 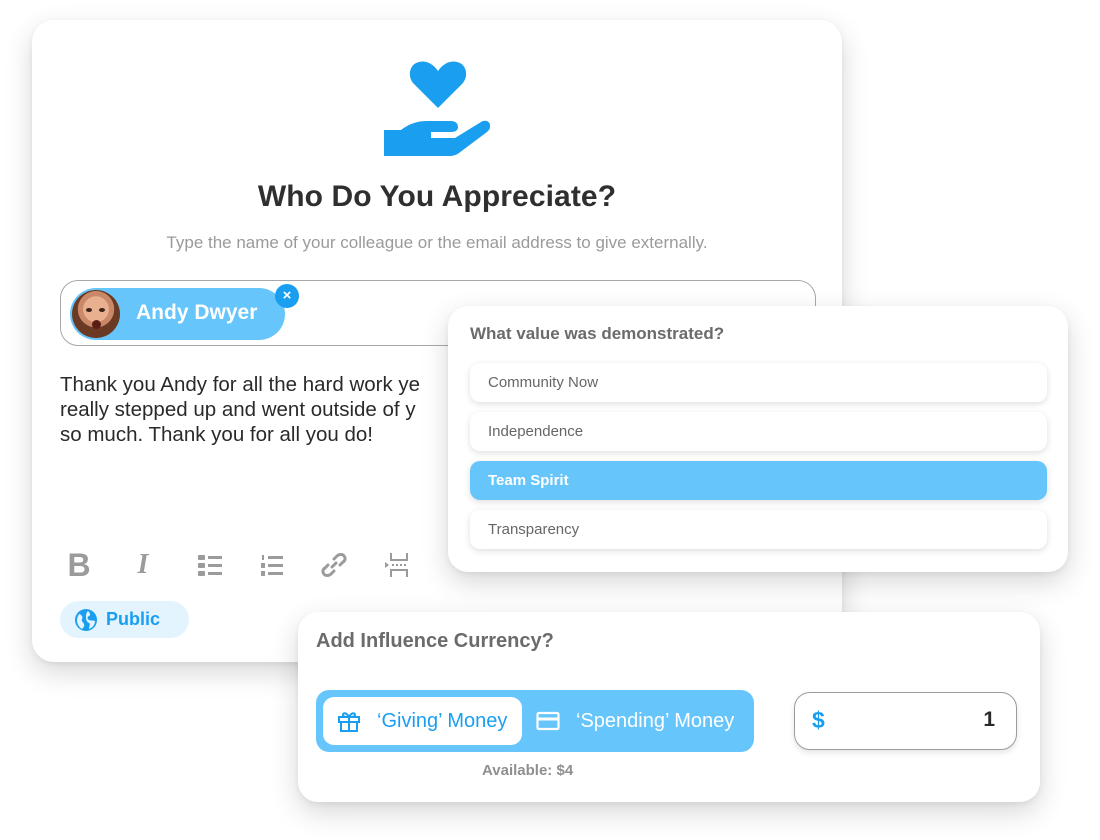 I want to click on spending-money-option: ‘Spending’ Money, so click(x=633, y=721).